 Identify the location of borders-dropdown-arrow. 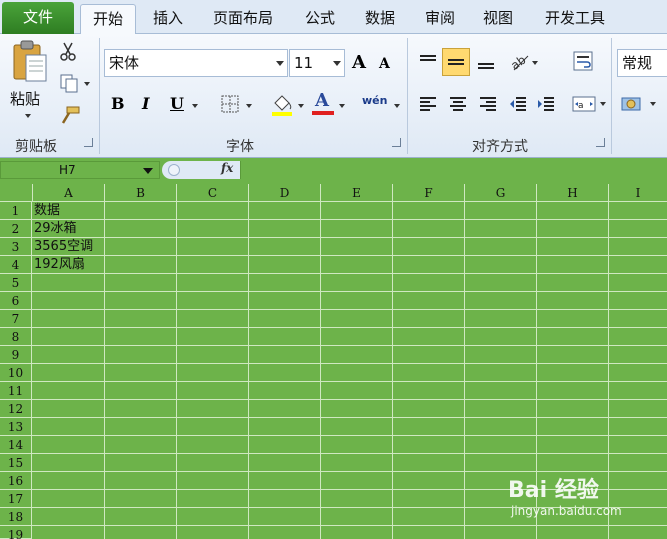
(249, 106).